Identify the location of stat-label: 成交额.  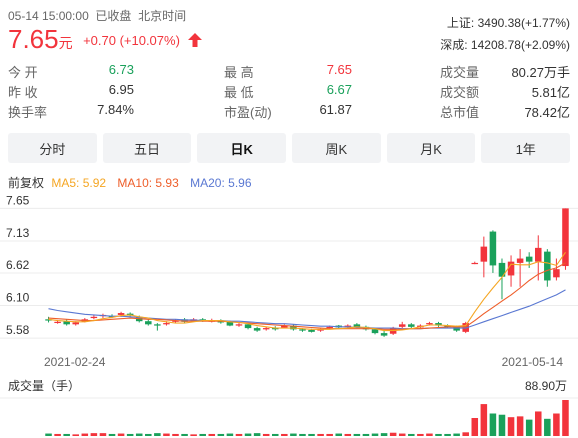
(460, 92).